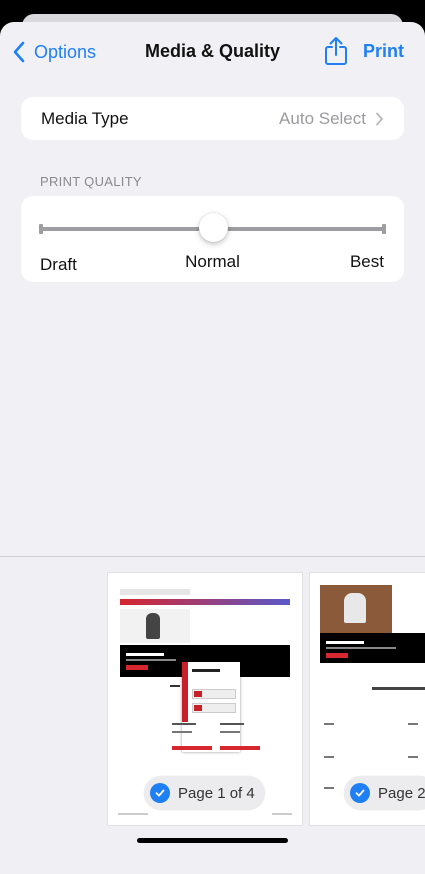  I want to click on media-type-label: Media Type, so click(85, 118).